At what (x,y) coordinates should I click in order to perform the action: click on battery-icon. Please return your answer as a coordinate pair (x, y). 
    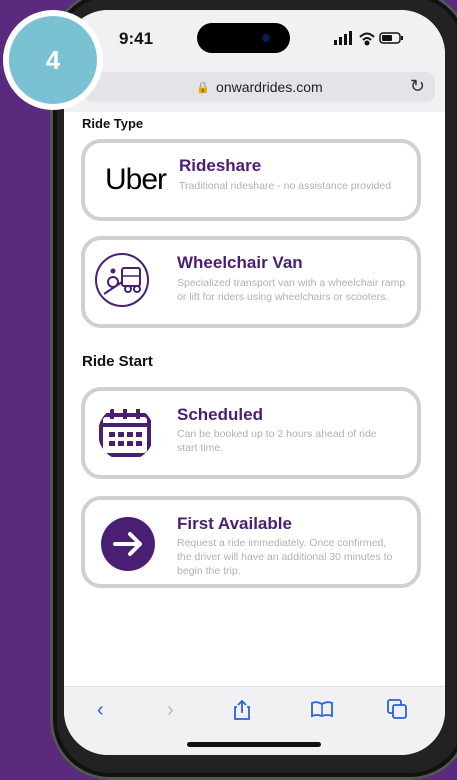
    Looking at the image, I should click on (391, 38).